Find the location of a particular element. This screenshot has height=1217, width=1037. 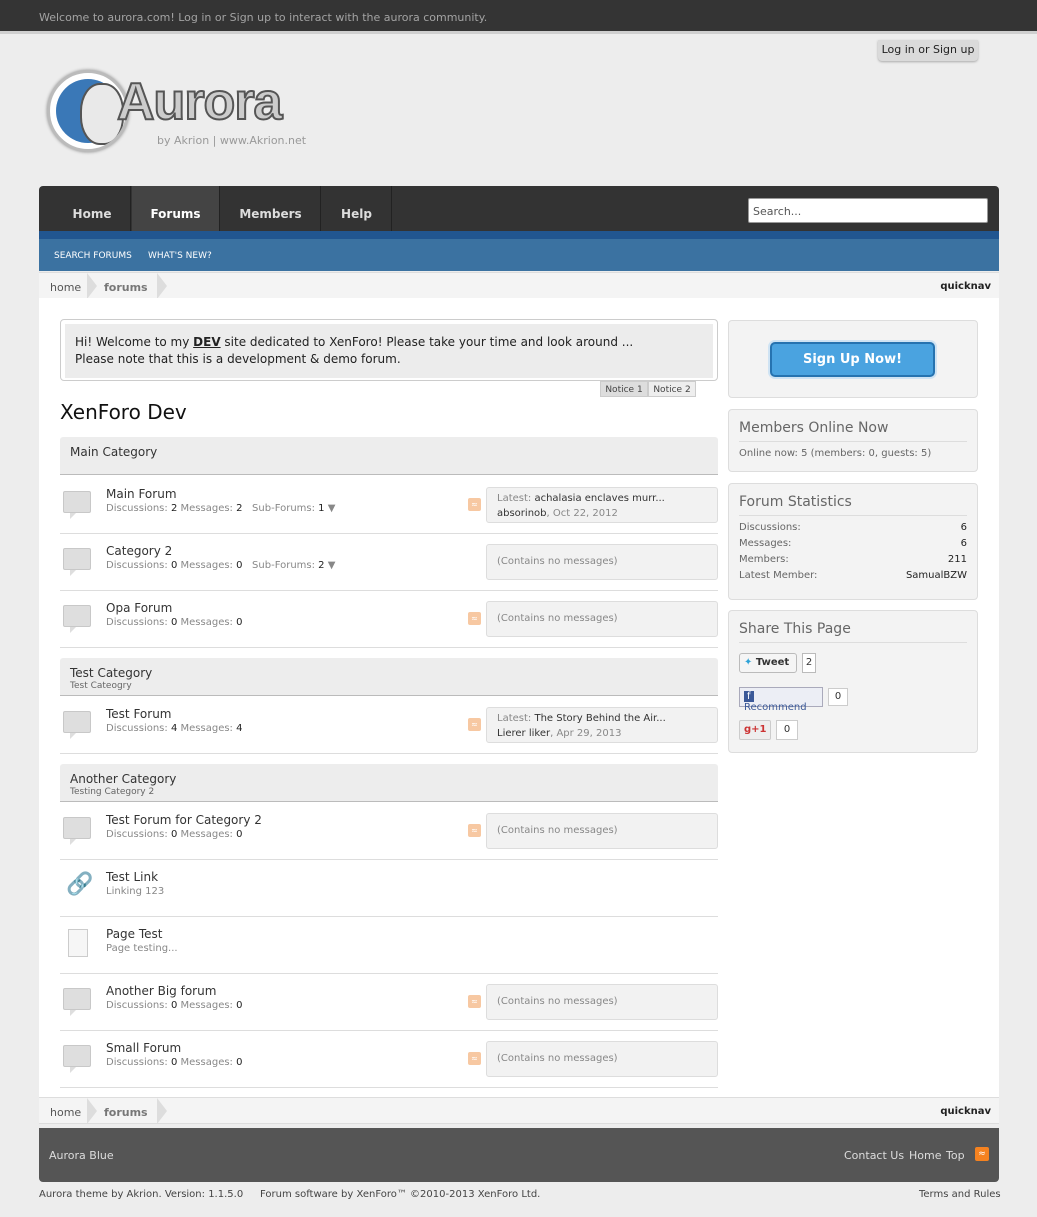

login-signup-button: Log in or Sign up is located at coordinates (928, 50).